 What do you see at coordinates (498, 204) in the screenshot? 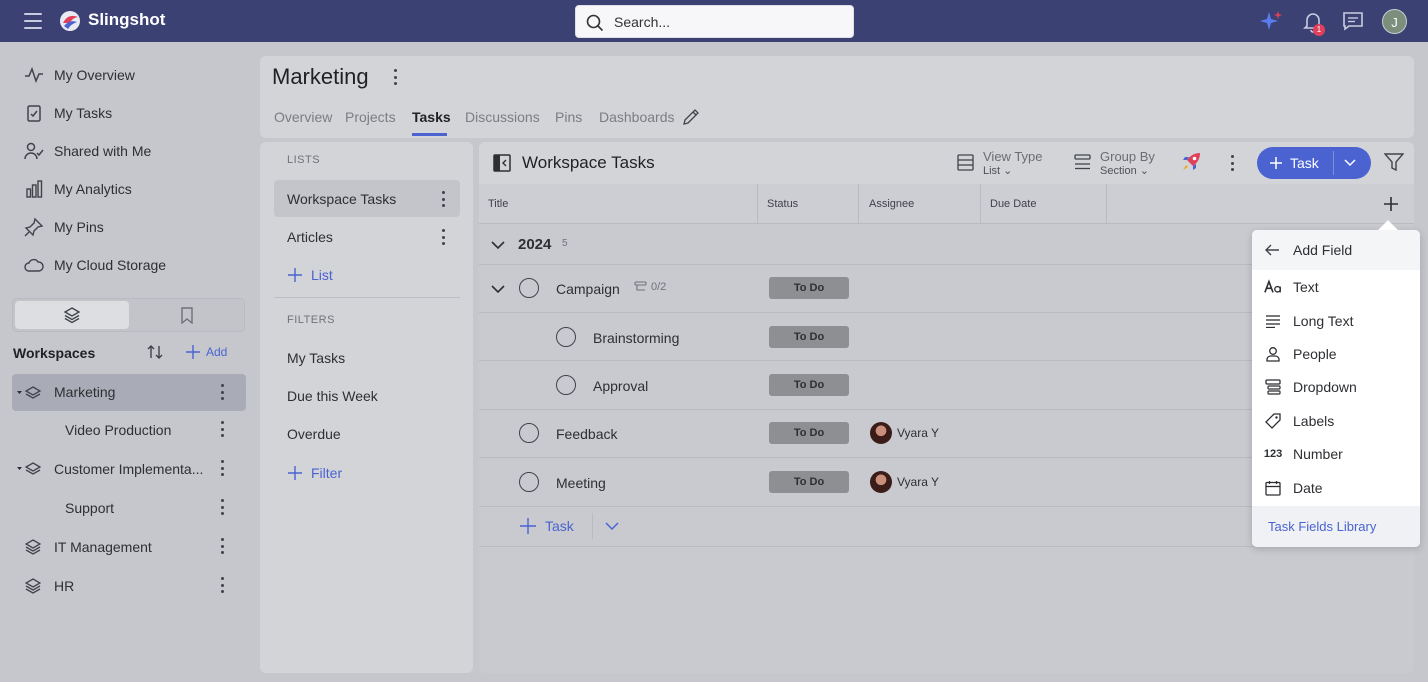
I see `column-header-title: Title` at bounding box center [498, 204].